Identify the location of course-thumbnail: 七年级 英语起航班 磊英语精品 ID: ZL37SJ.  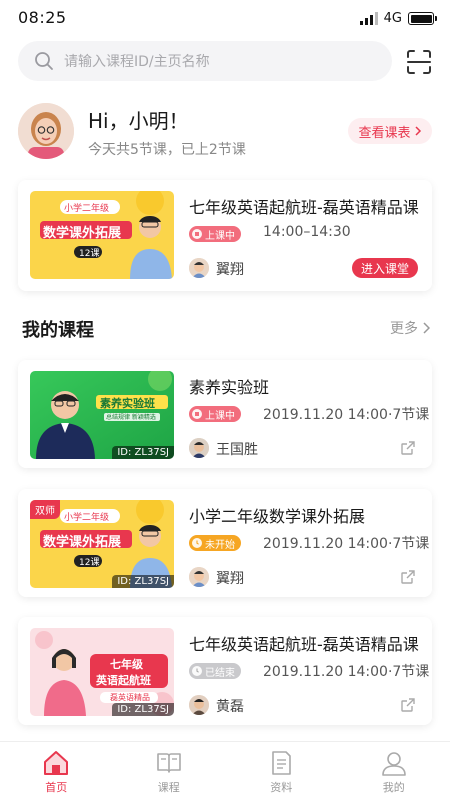
(102, 672).